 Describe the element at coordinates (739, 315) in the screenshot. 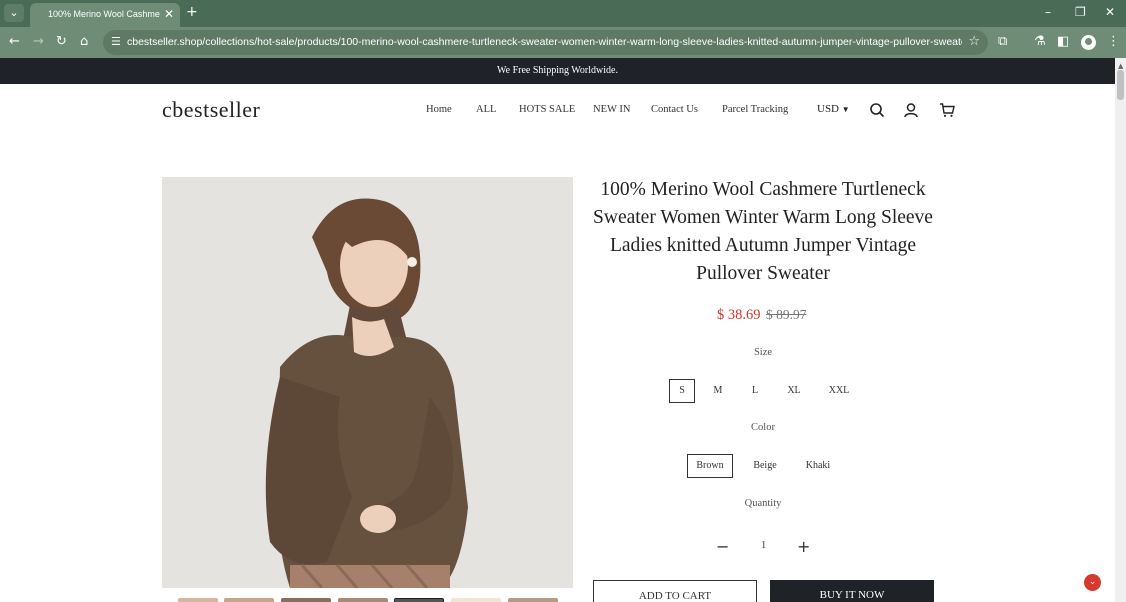

I see `sale-price: $ 38.69` at that location.